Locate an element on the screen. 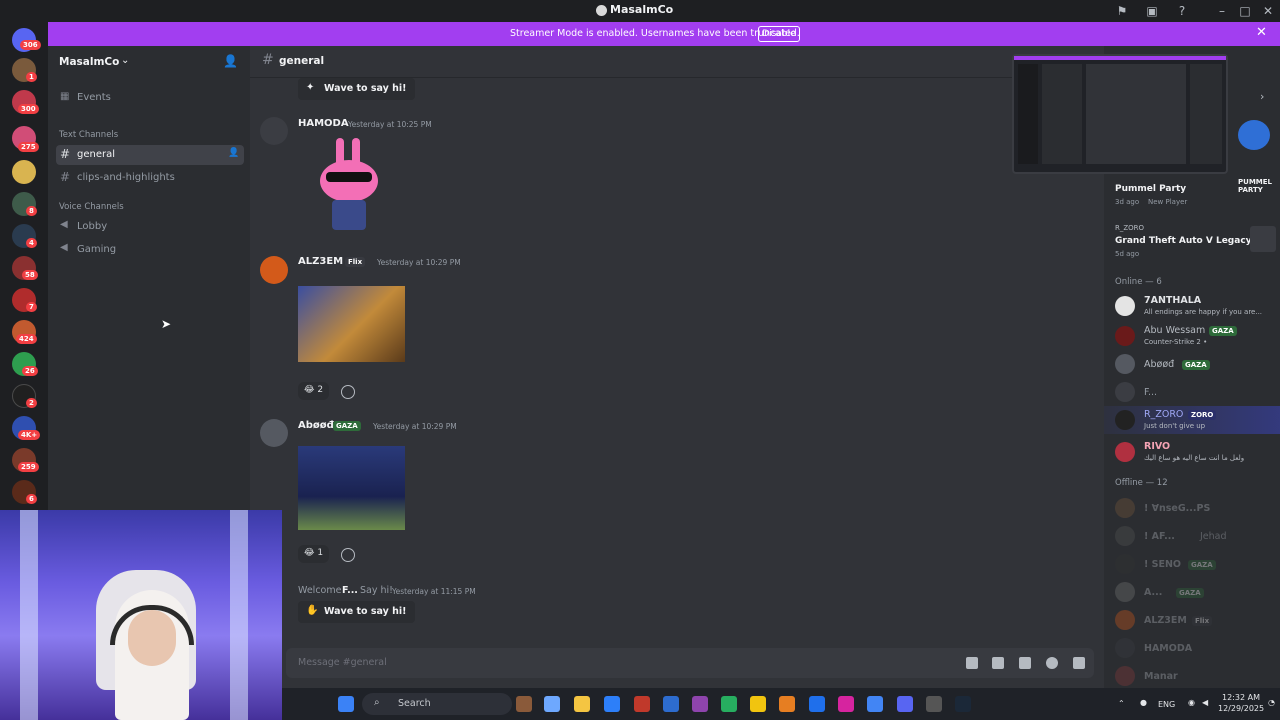  close-banner-icon: ✕ is located at coordinates (1261, 32).